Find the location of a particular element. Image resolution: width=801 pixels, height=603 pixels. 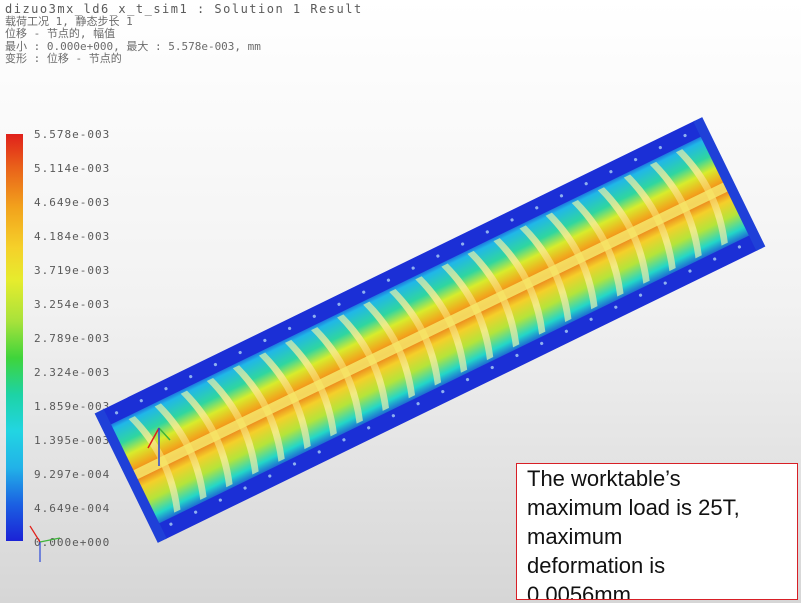

note-line-3: maximum is located at coordinates (575, 536).